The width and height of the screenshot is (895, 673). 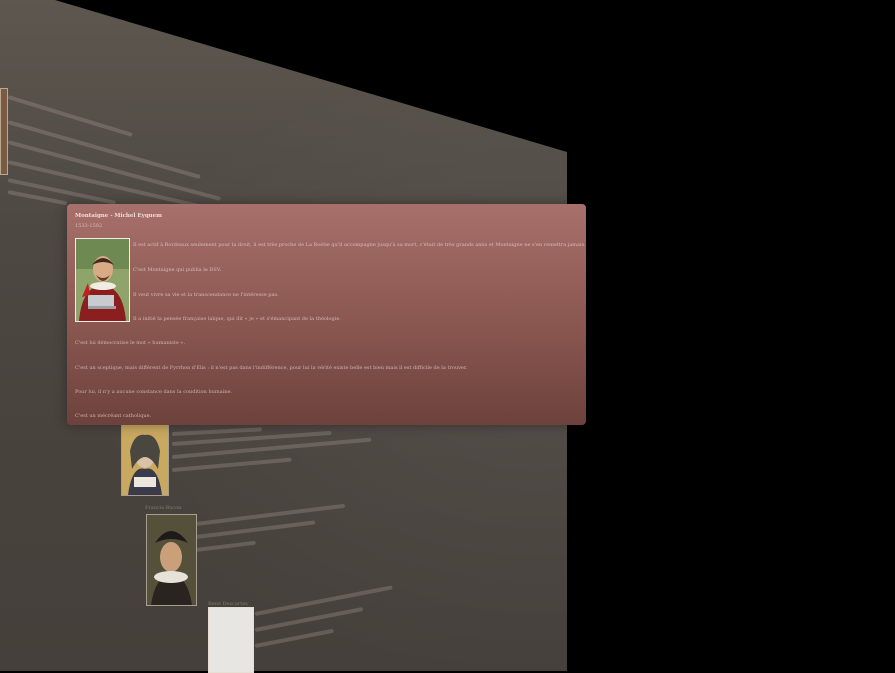 I want to click on card-dates: 1533-1592, so click(x=89, y=226).